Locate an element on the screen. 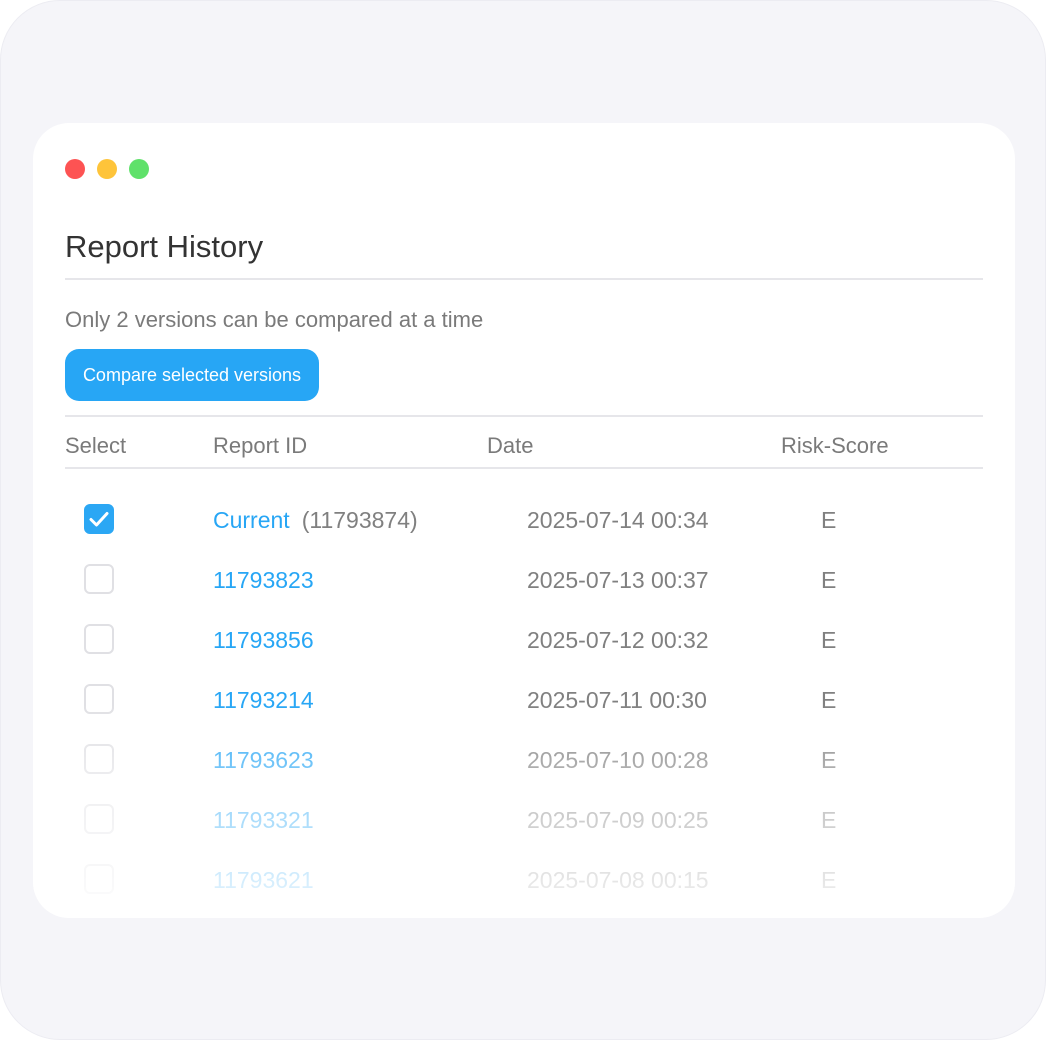 This screenshot has width=1046, height=1040. page-title: Report History is located at coordinates (164, 246).